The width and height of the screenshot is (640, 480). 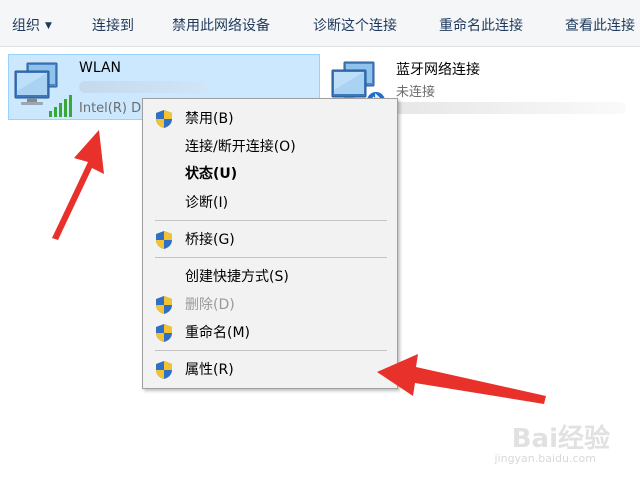 What do you see at coordinates (560, 439) in the screenshot?
I see `baidu-watermark: Bai经验` at bounding box center [560, 439].